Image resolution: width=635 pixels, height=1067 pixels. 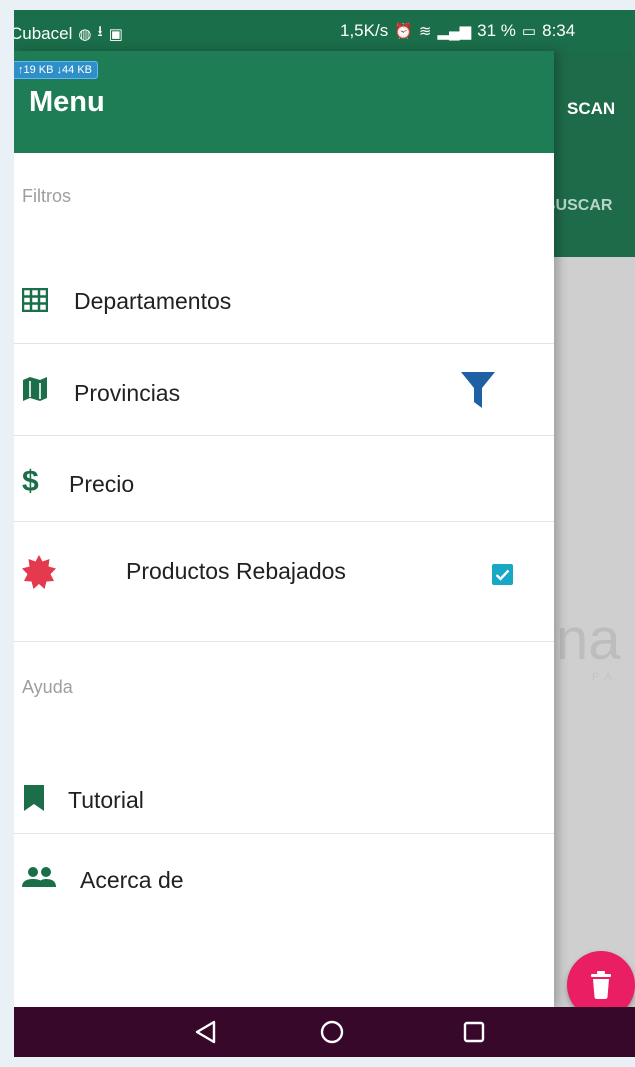 I want to click on status-left: Cubacel ◍ ⭳ ▣, so click(x=68, y=33).